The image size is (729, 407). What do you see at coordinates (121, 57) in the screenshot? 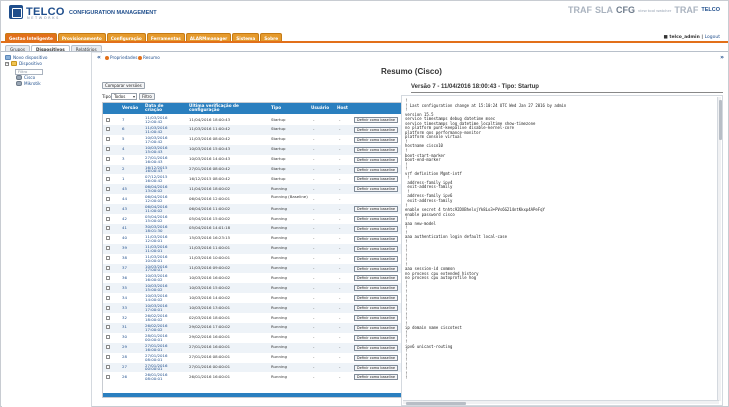
I see `properties-link: Propriedades` at bounding box center [121, 57].